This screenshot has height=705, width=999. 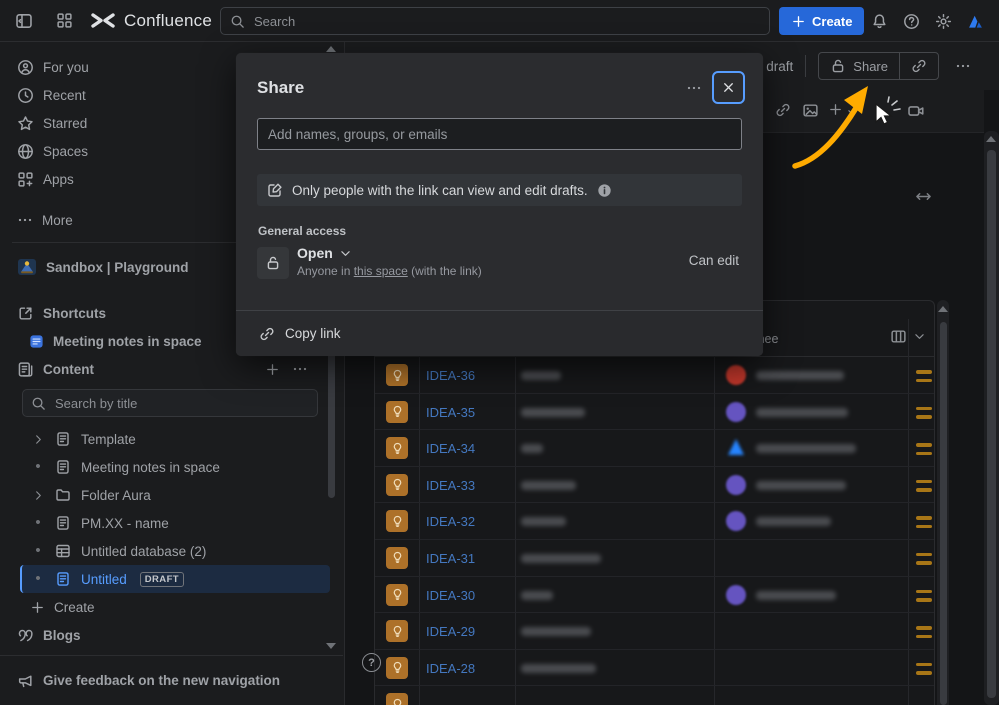 I want to click on page-more-button, so click(x=963, y=66).